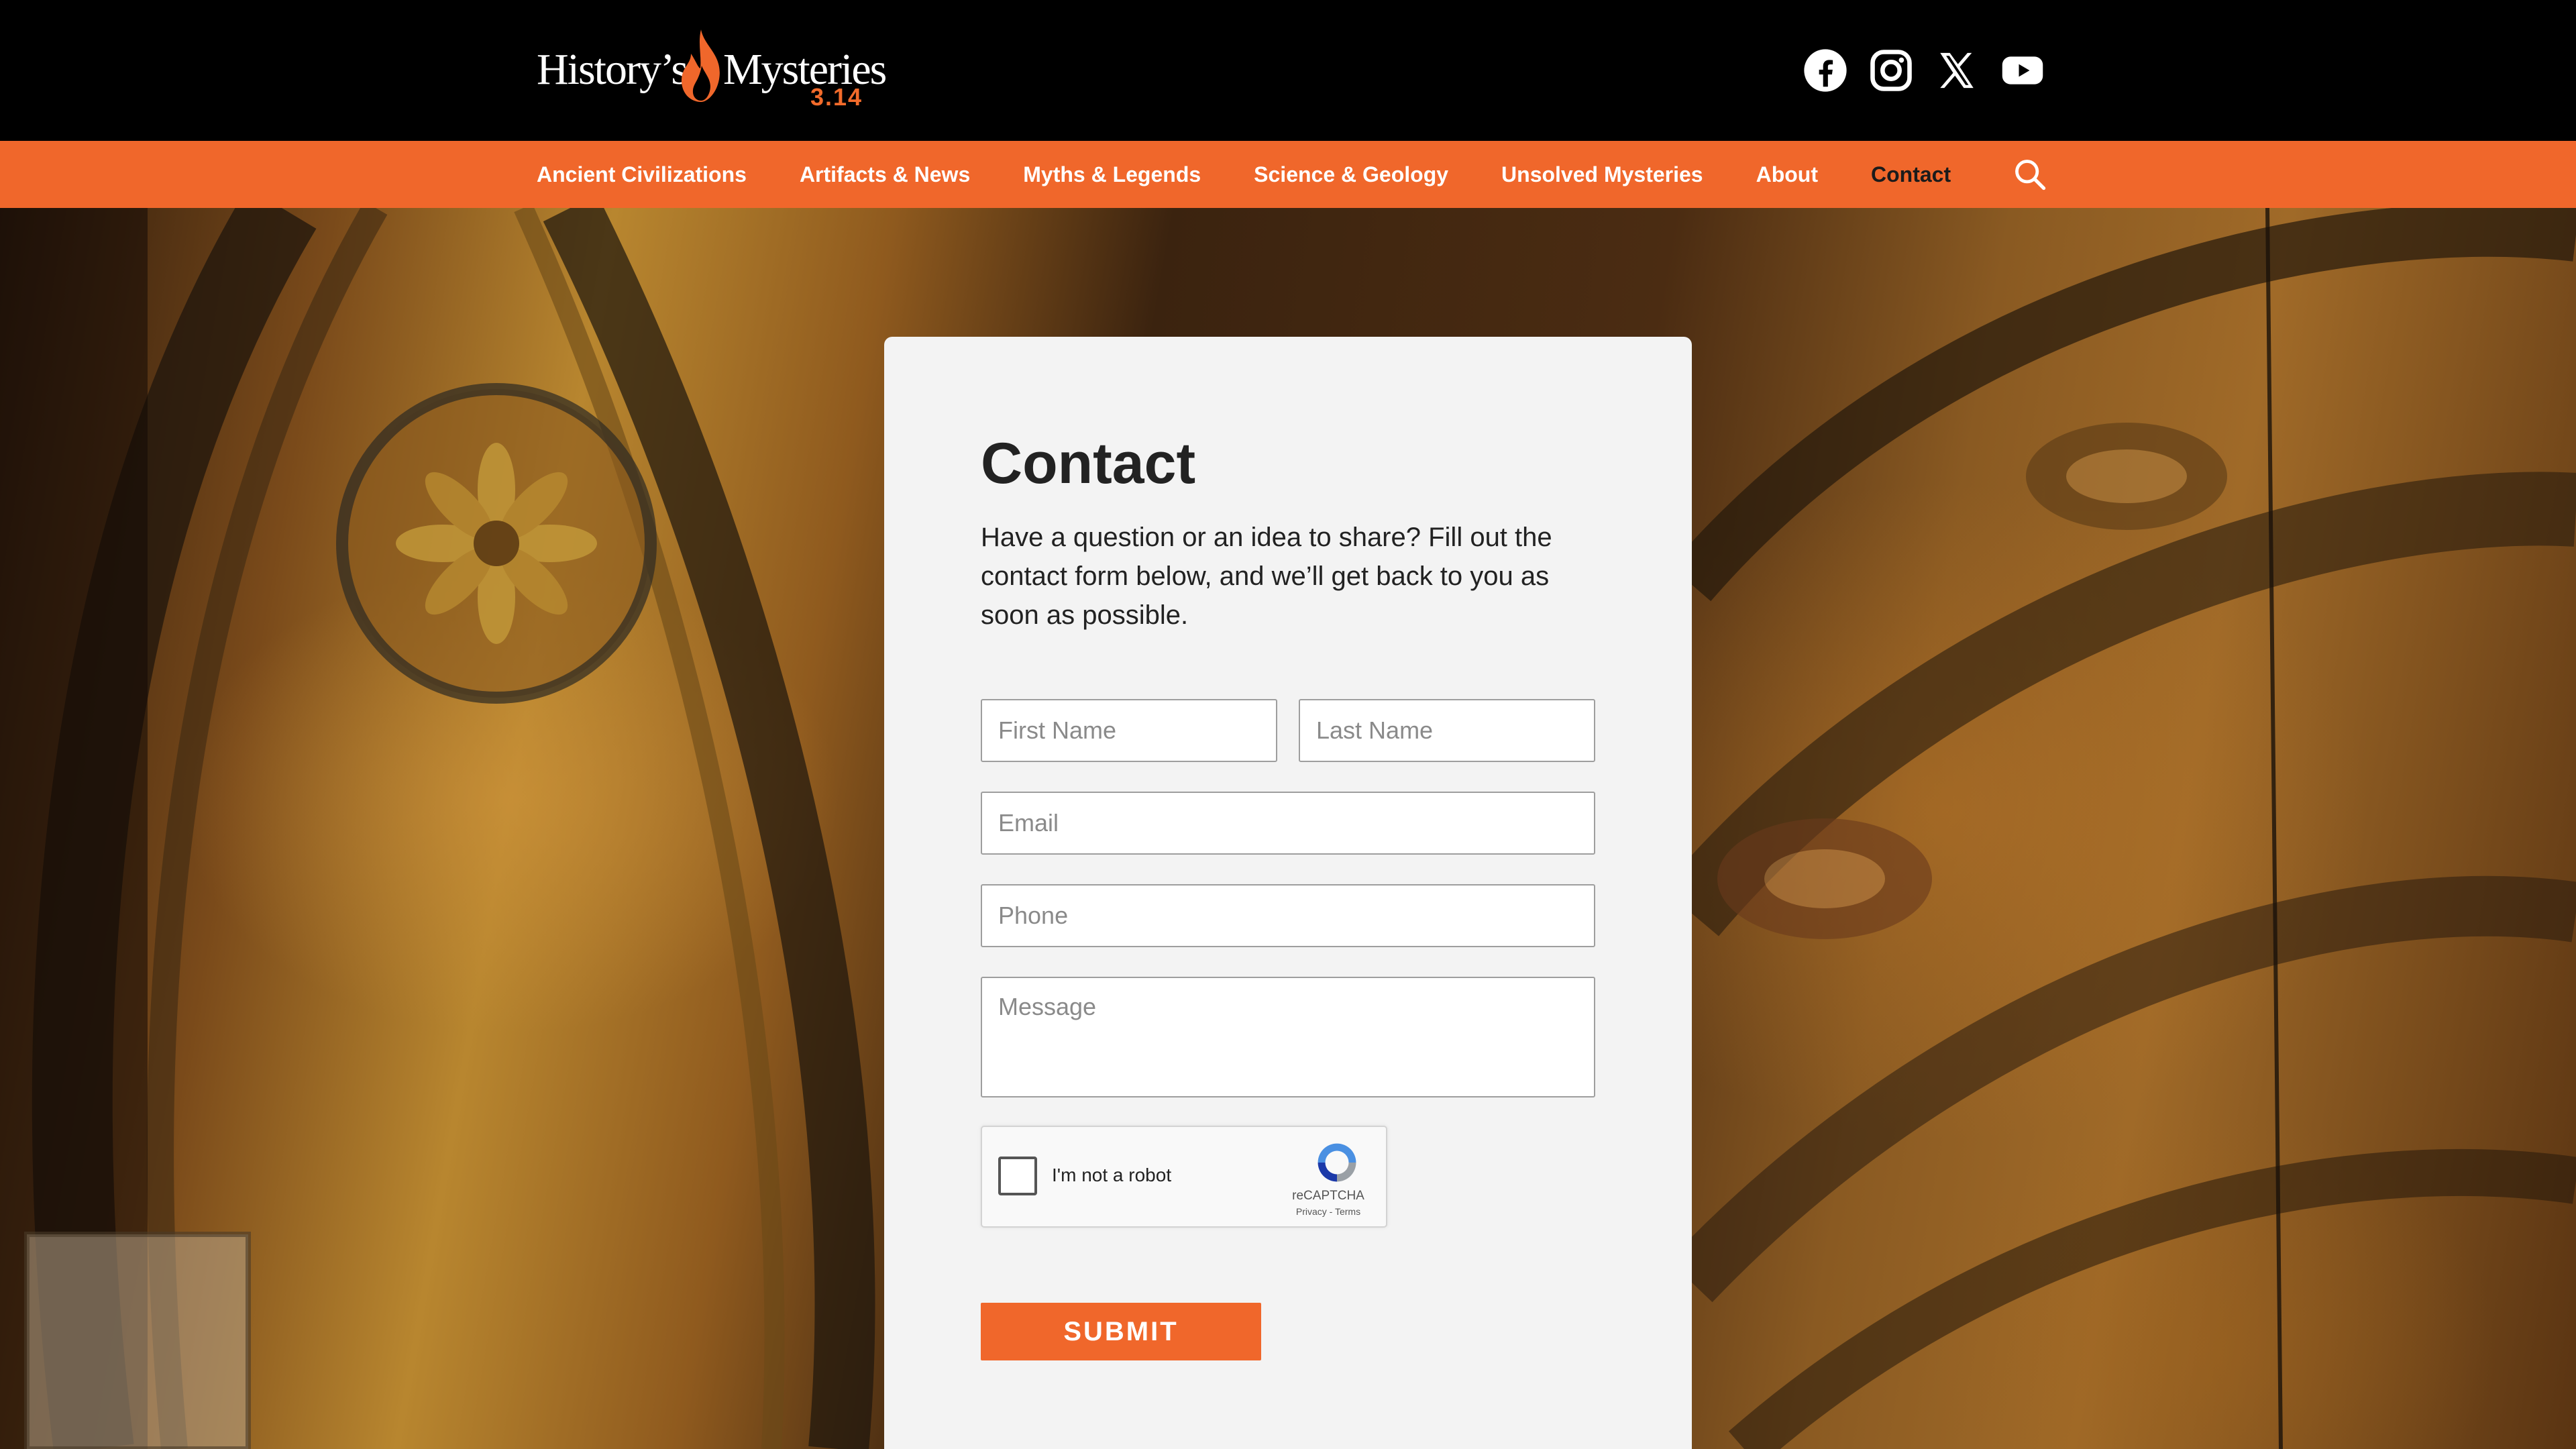 Image resolution: width=2576 pixels, height=1449 pixels. I want to click on youtube-icon, so click(2022, 70).